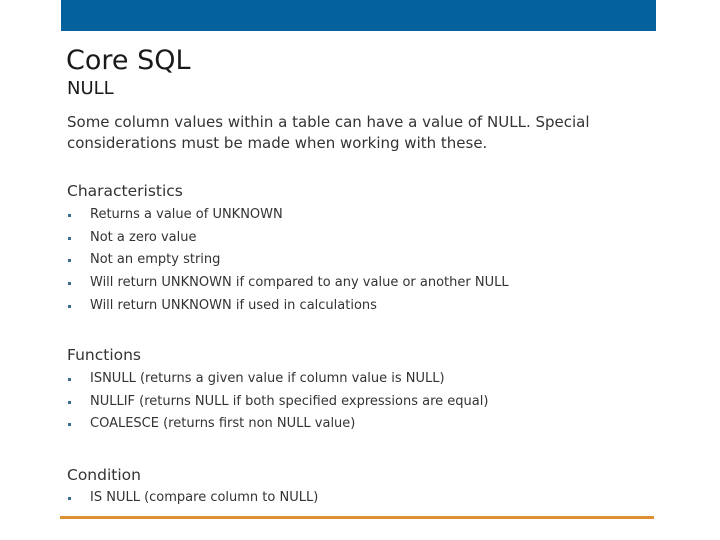 This screenshot has height=540, width=720. I want to click on list-item: Not an empty string, so click(288, 260).